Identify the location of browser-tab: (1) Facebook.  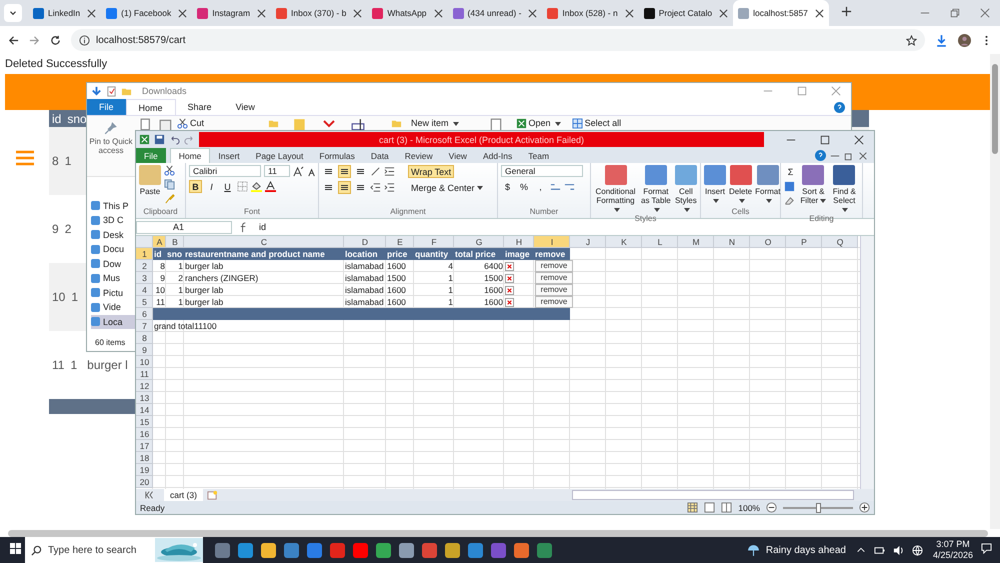
(146, 13).